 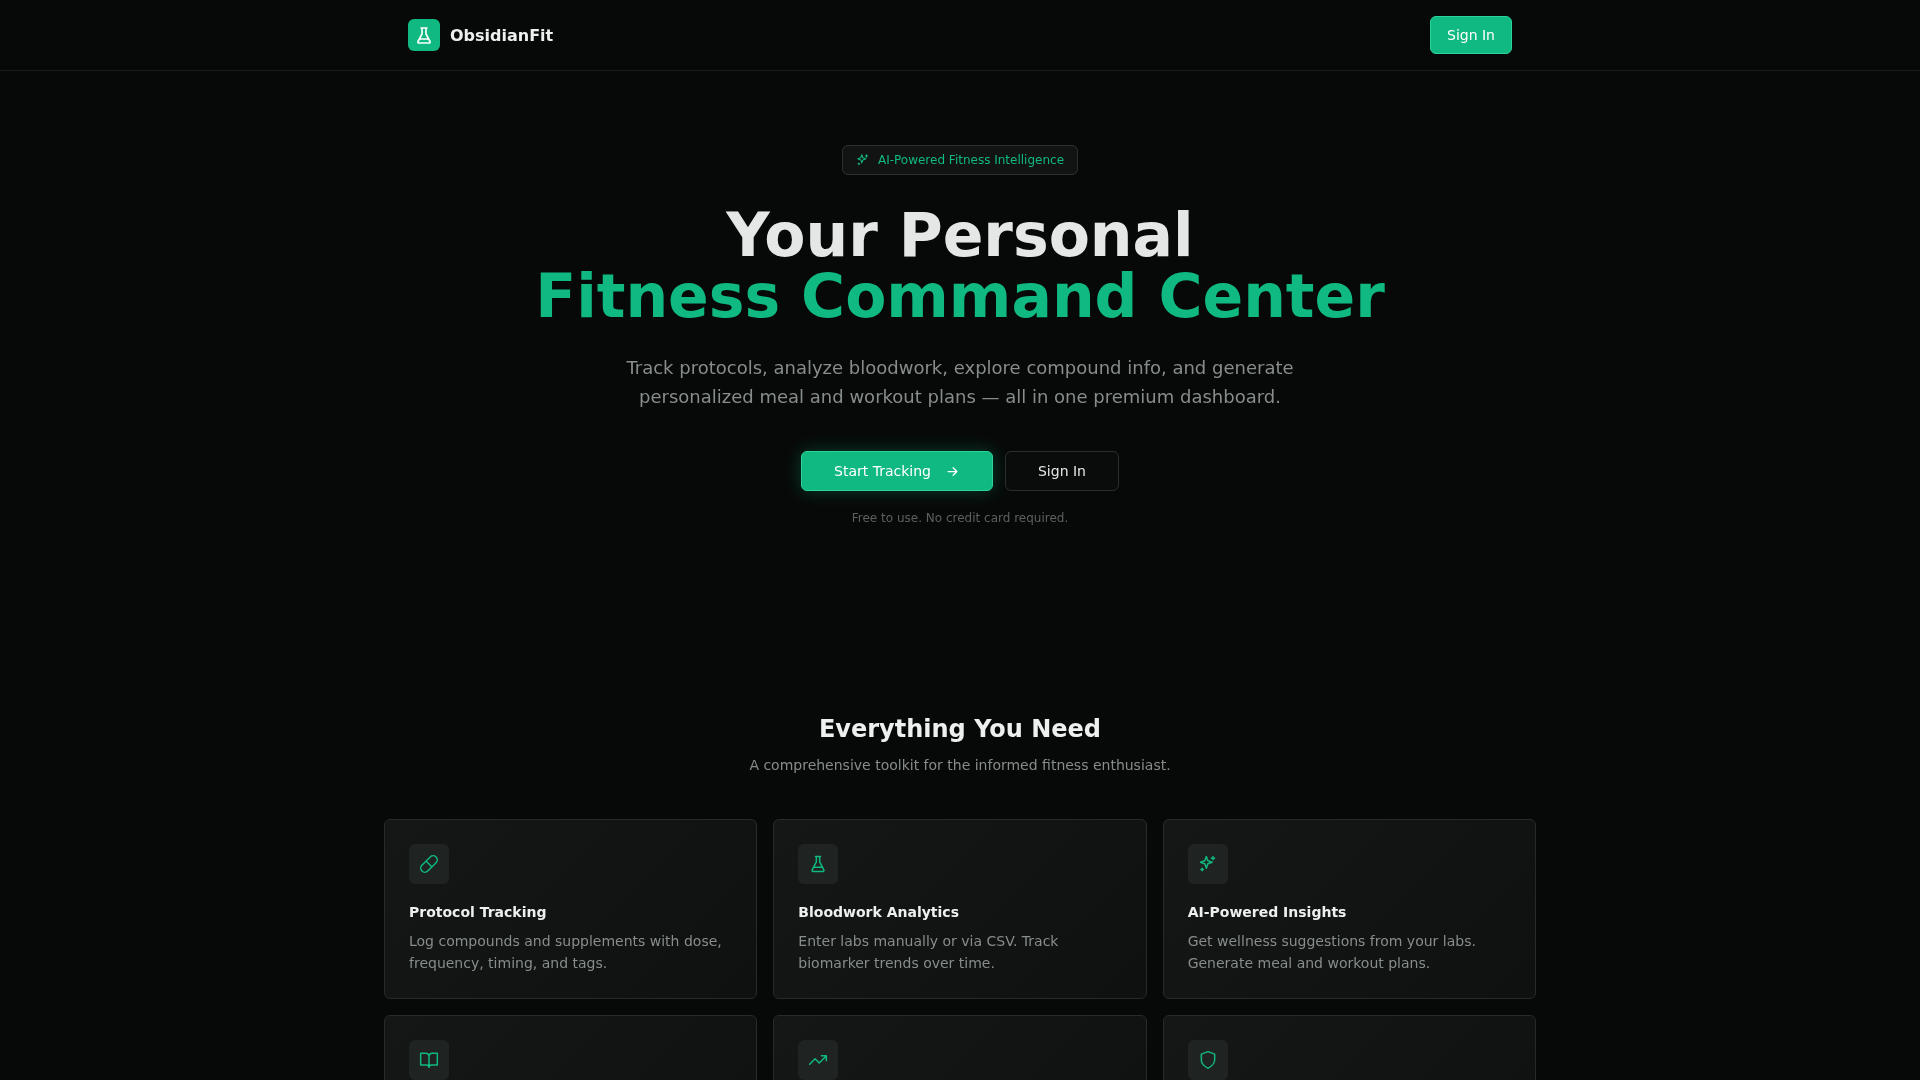 I want to click on hero-title-highlight: Fitness Command Center, so click(x=960, y=296).